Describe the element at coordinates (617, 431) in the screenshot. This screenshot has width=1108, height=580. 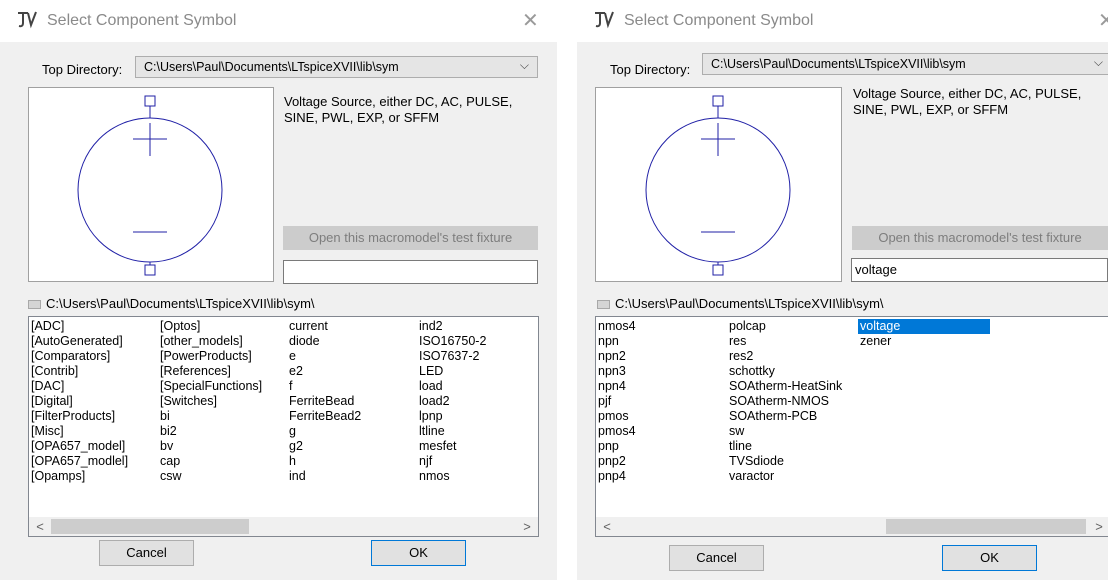
I see `list-item: pmos4` at that location.